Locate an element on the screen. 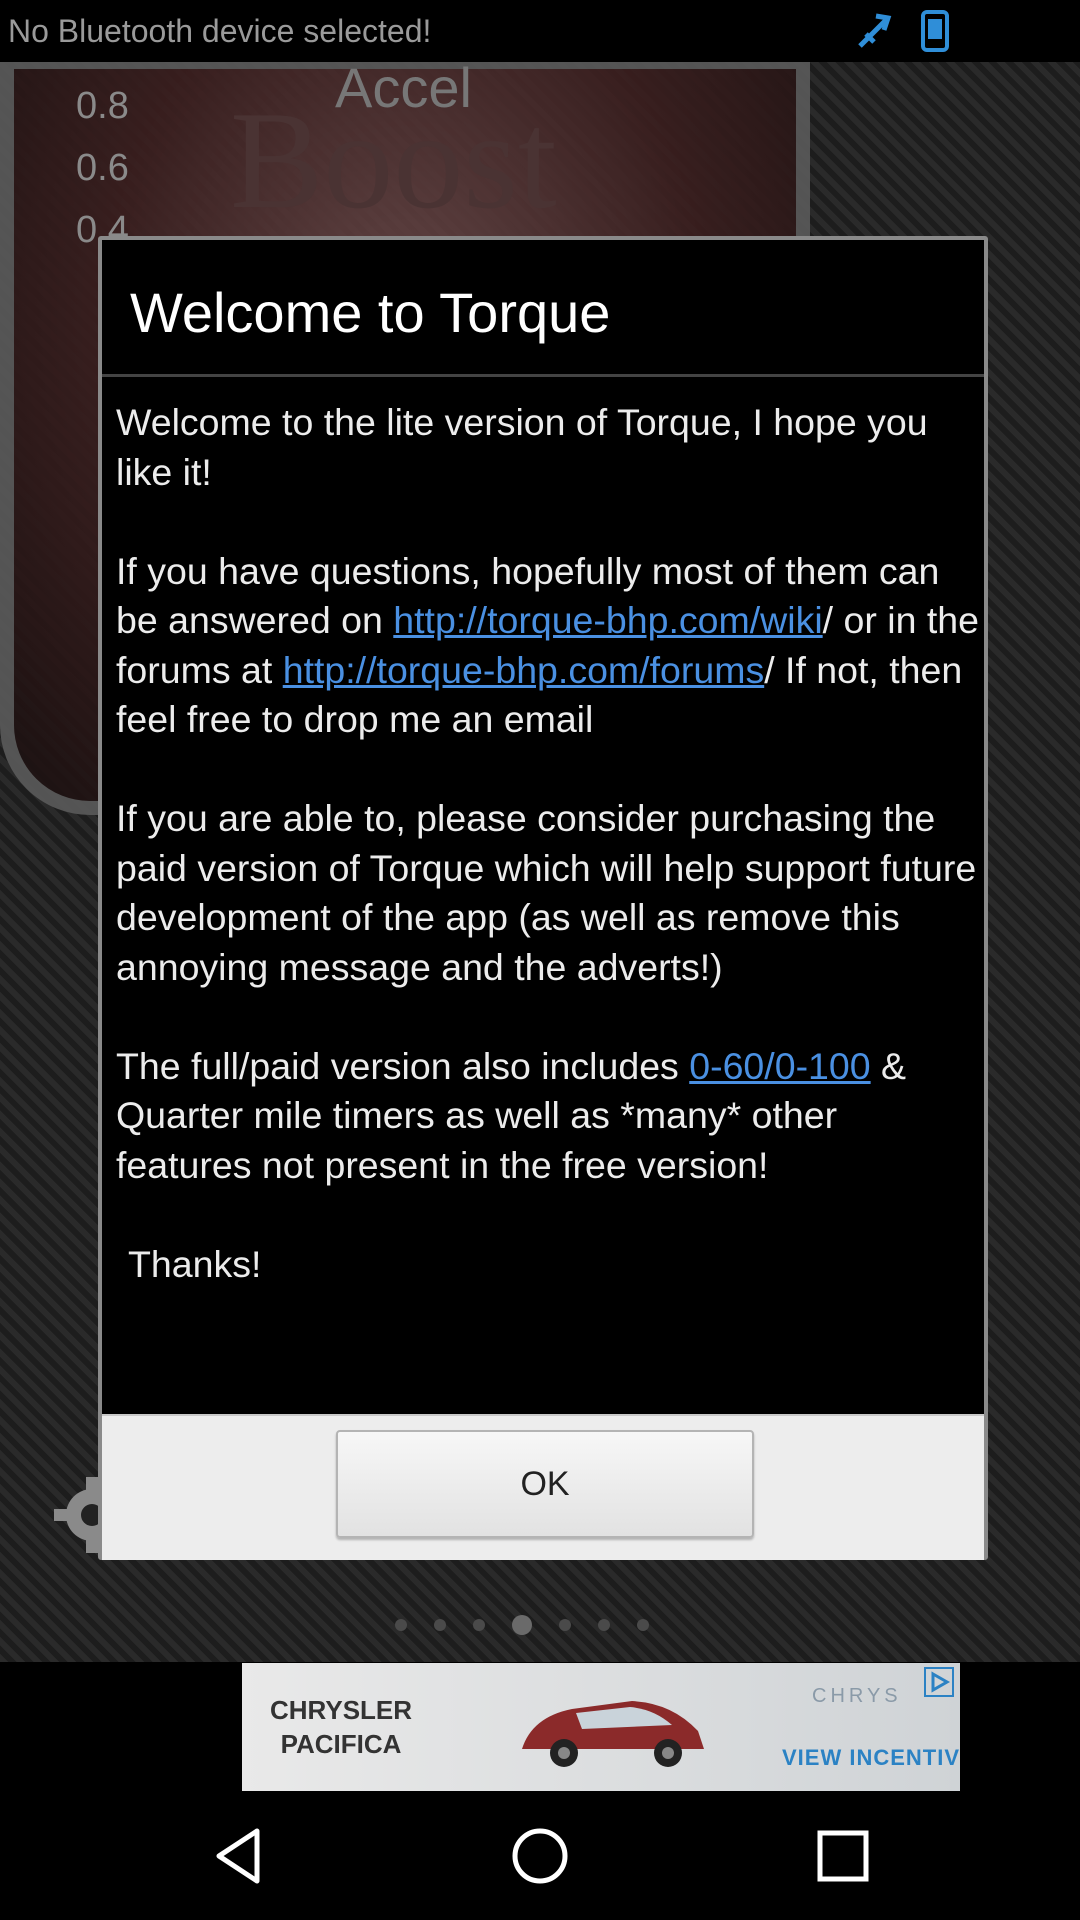 This screenshot has width=1080, height=1920. ok-button: OK is located at coordinates (545, 1484).